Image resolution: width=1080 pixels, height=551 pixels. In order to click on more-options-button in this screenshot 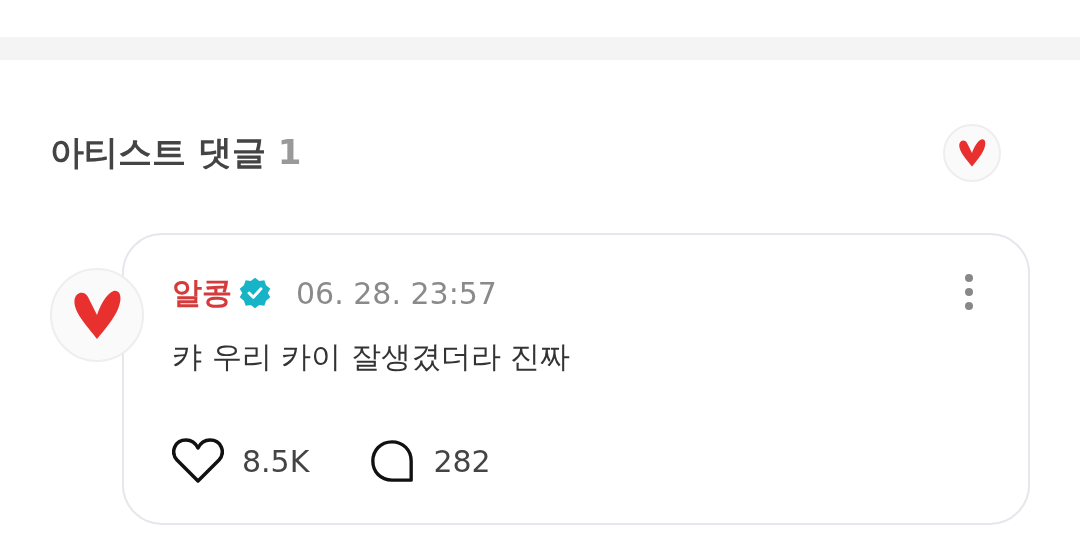, I will do `click(969, 293)`.